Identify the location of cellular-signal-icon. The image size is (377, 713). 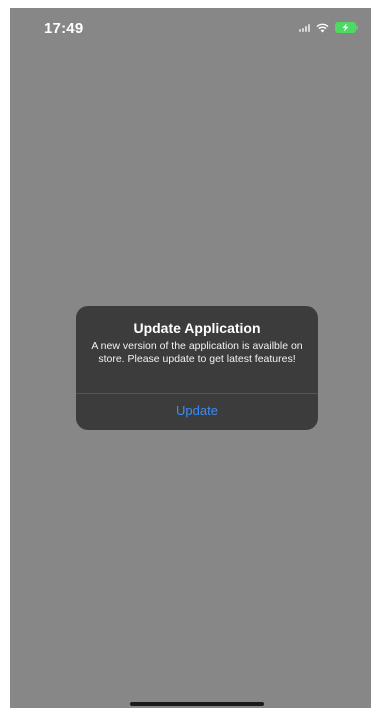
(304, 27).